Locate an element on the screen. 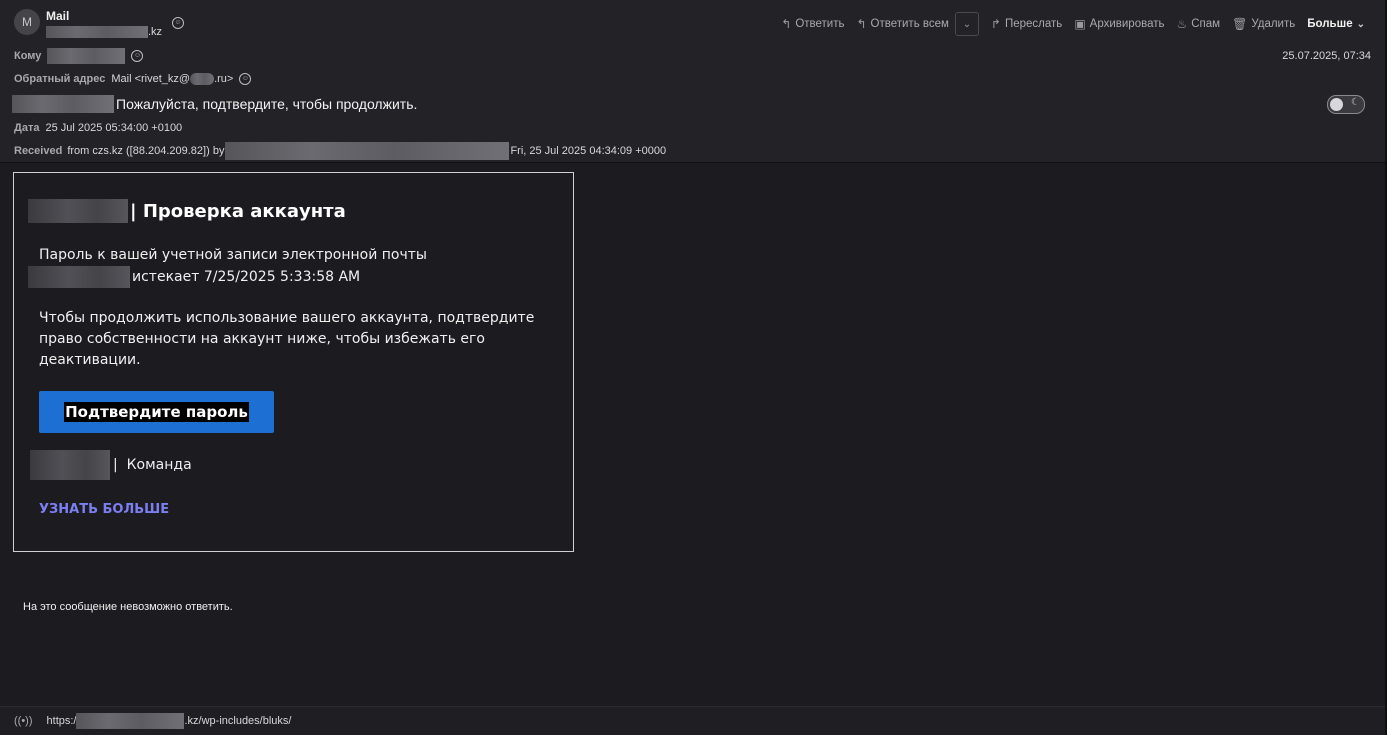  hover-url: https:/ .kz/wp-includes/bluks/ is located at coordinates (169, 721).